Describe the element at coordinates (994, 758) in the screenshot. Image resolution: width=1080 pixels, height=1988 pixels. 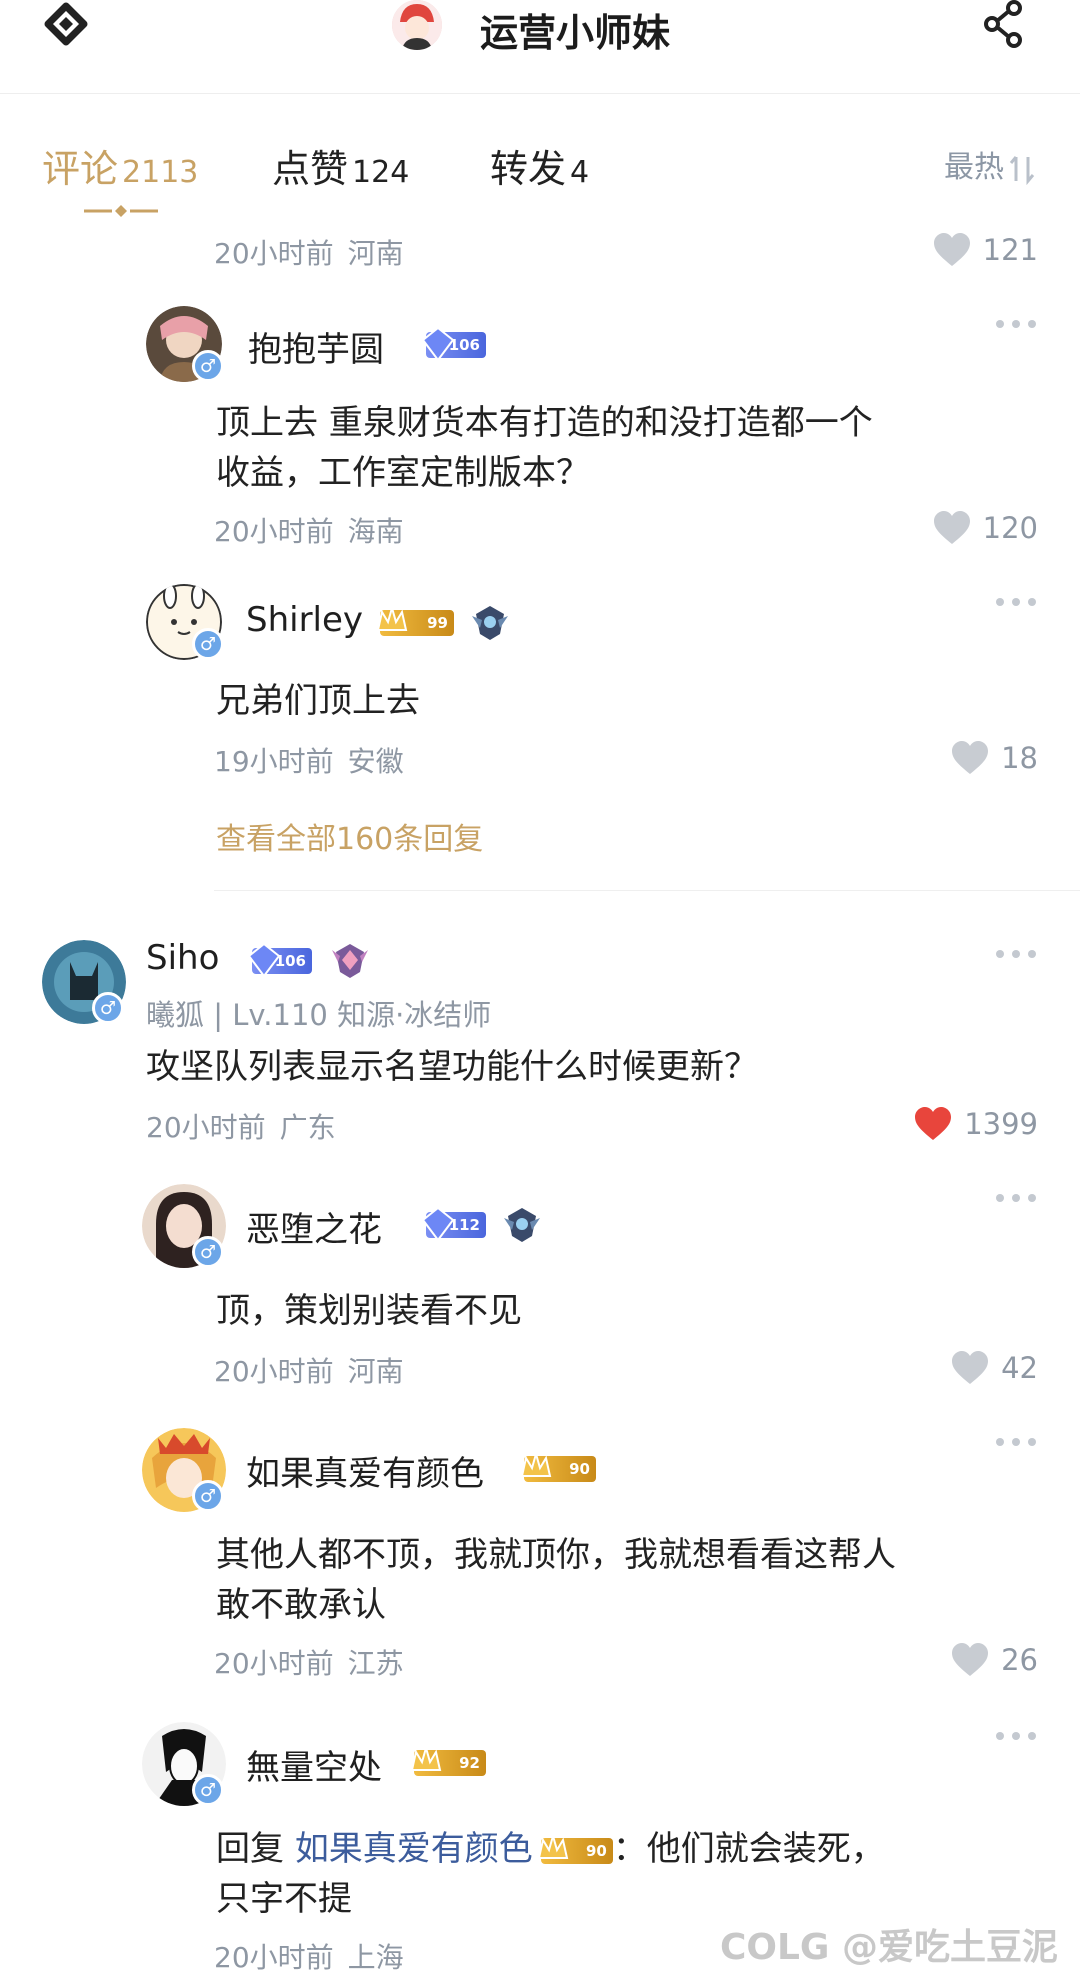
I see `like-button: 18` at that location.